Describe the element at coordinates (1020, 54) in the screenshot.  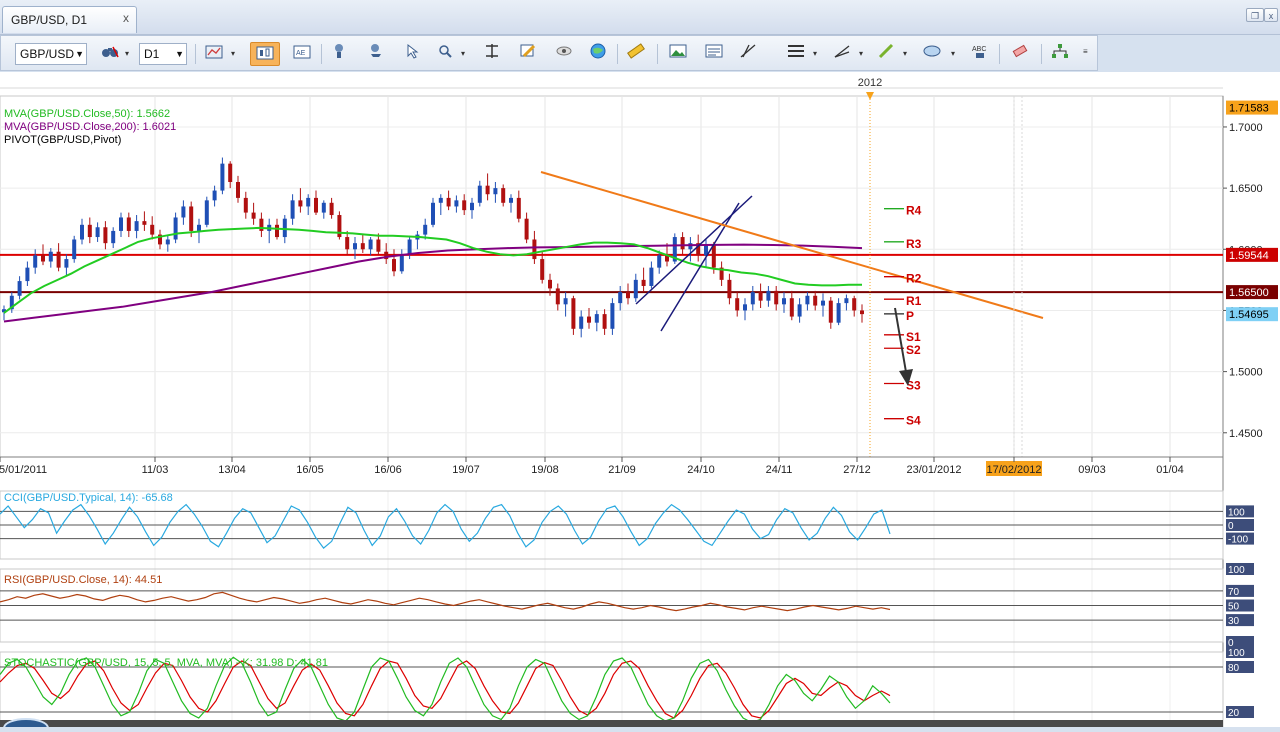
I see `eraser-icon` at that location.